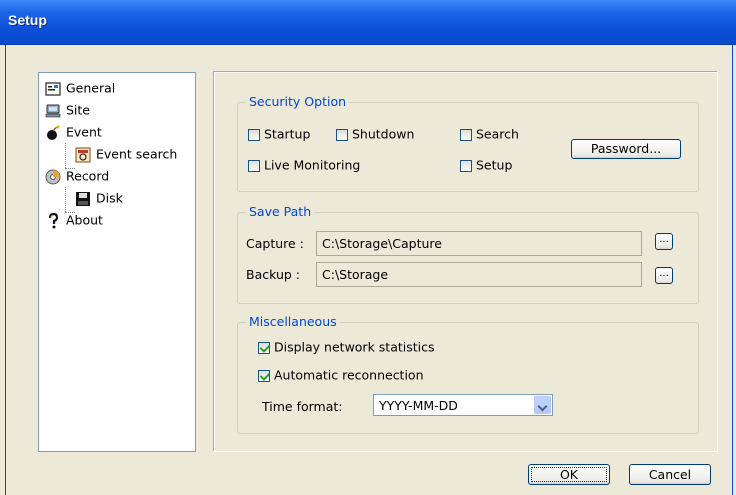  What do you see at coordinates (53, 132) in the screenshot?
I see `event-icon` at bounding box center [53, 132].